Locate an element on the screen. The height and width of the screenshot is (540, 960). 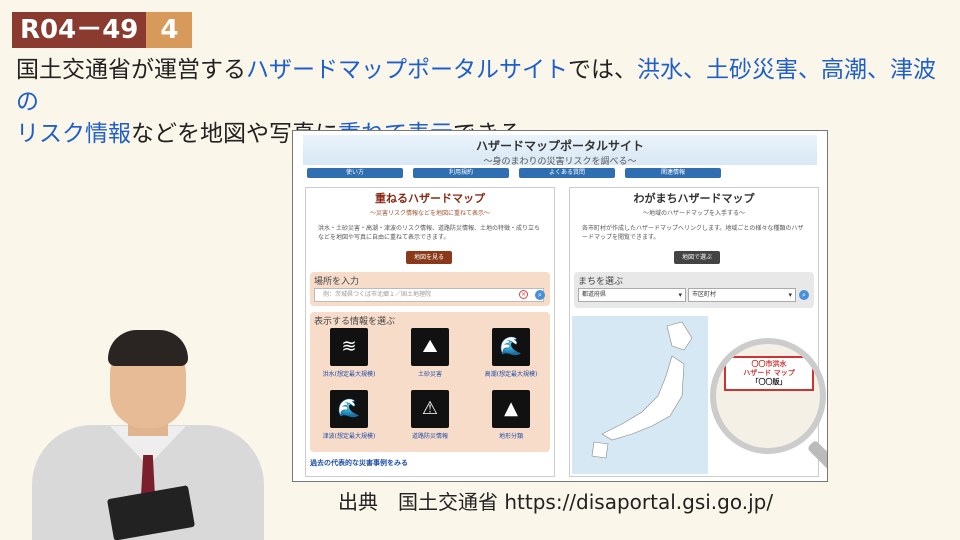
source-credit: 出典 国土交通省 https://disaportal.gsi.go.jp/ is located at coordinates (556, 502).